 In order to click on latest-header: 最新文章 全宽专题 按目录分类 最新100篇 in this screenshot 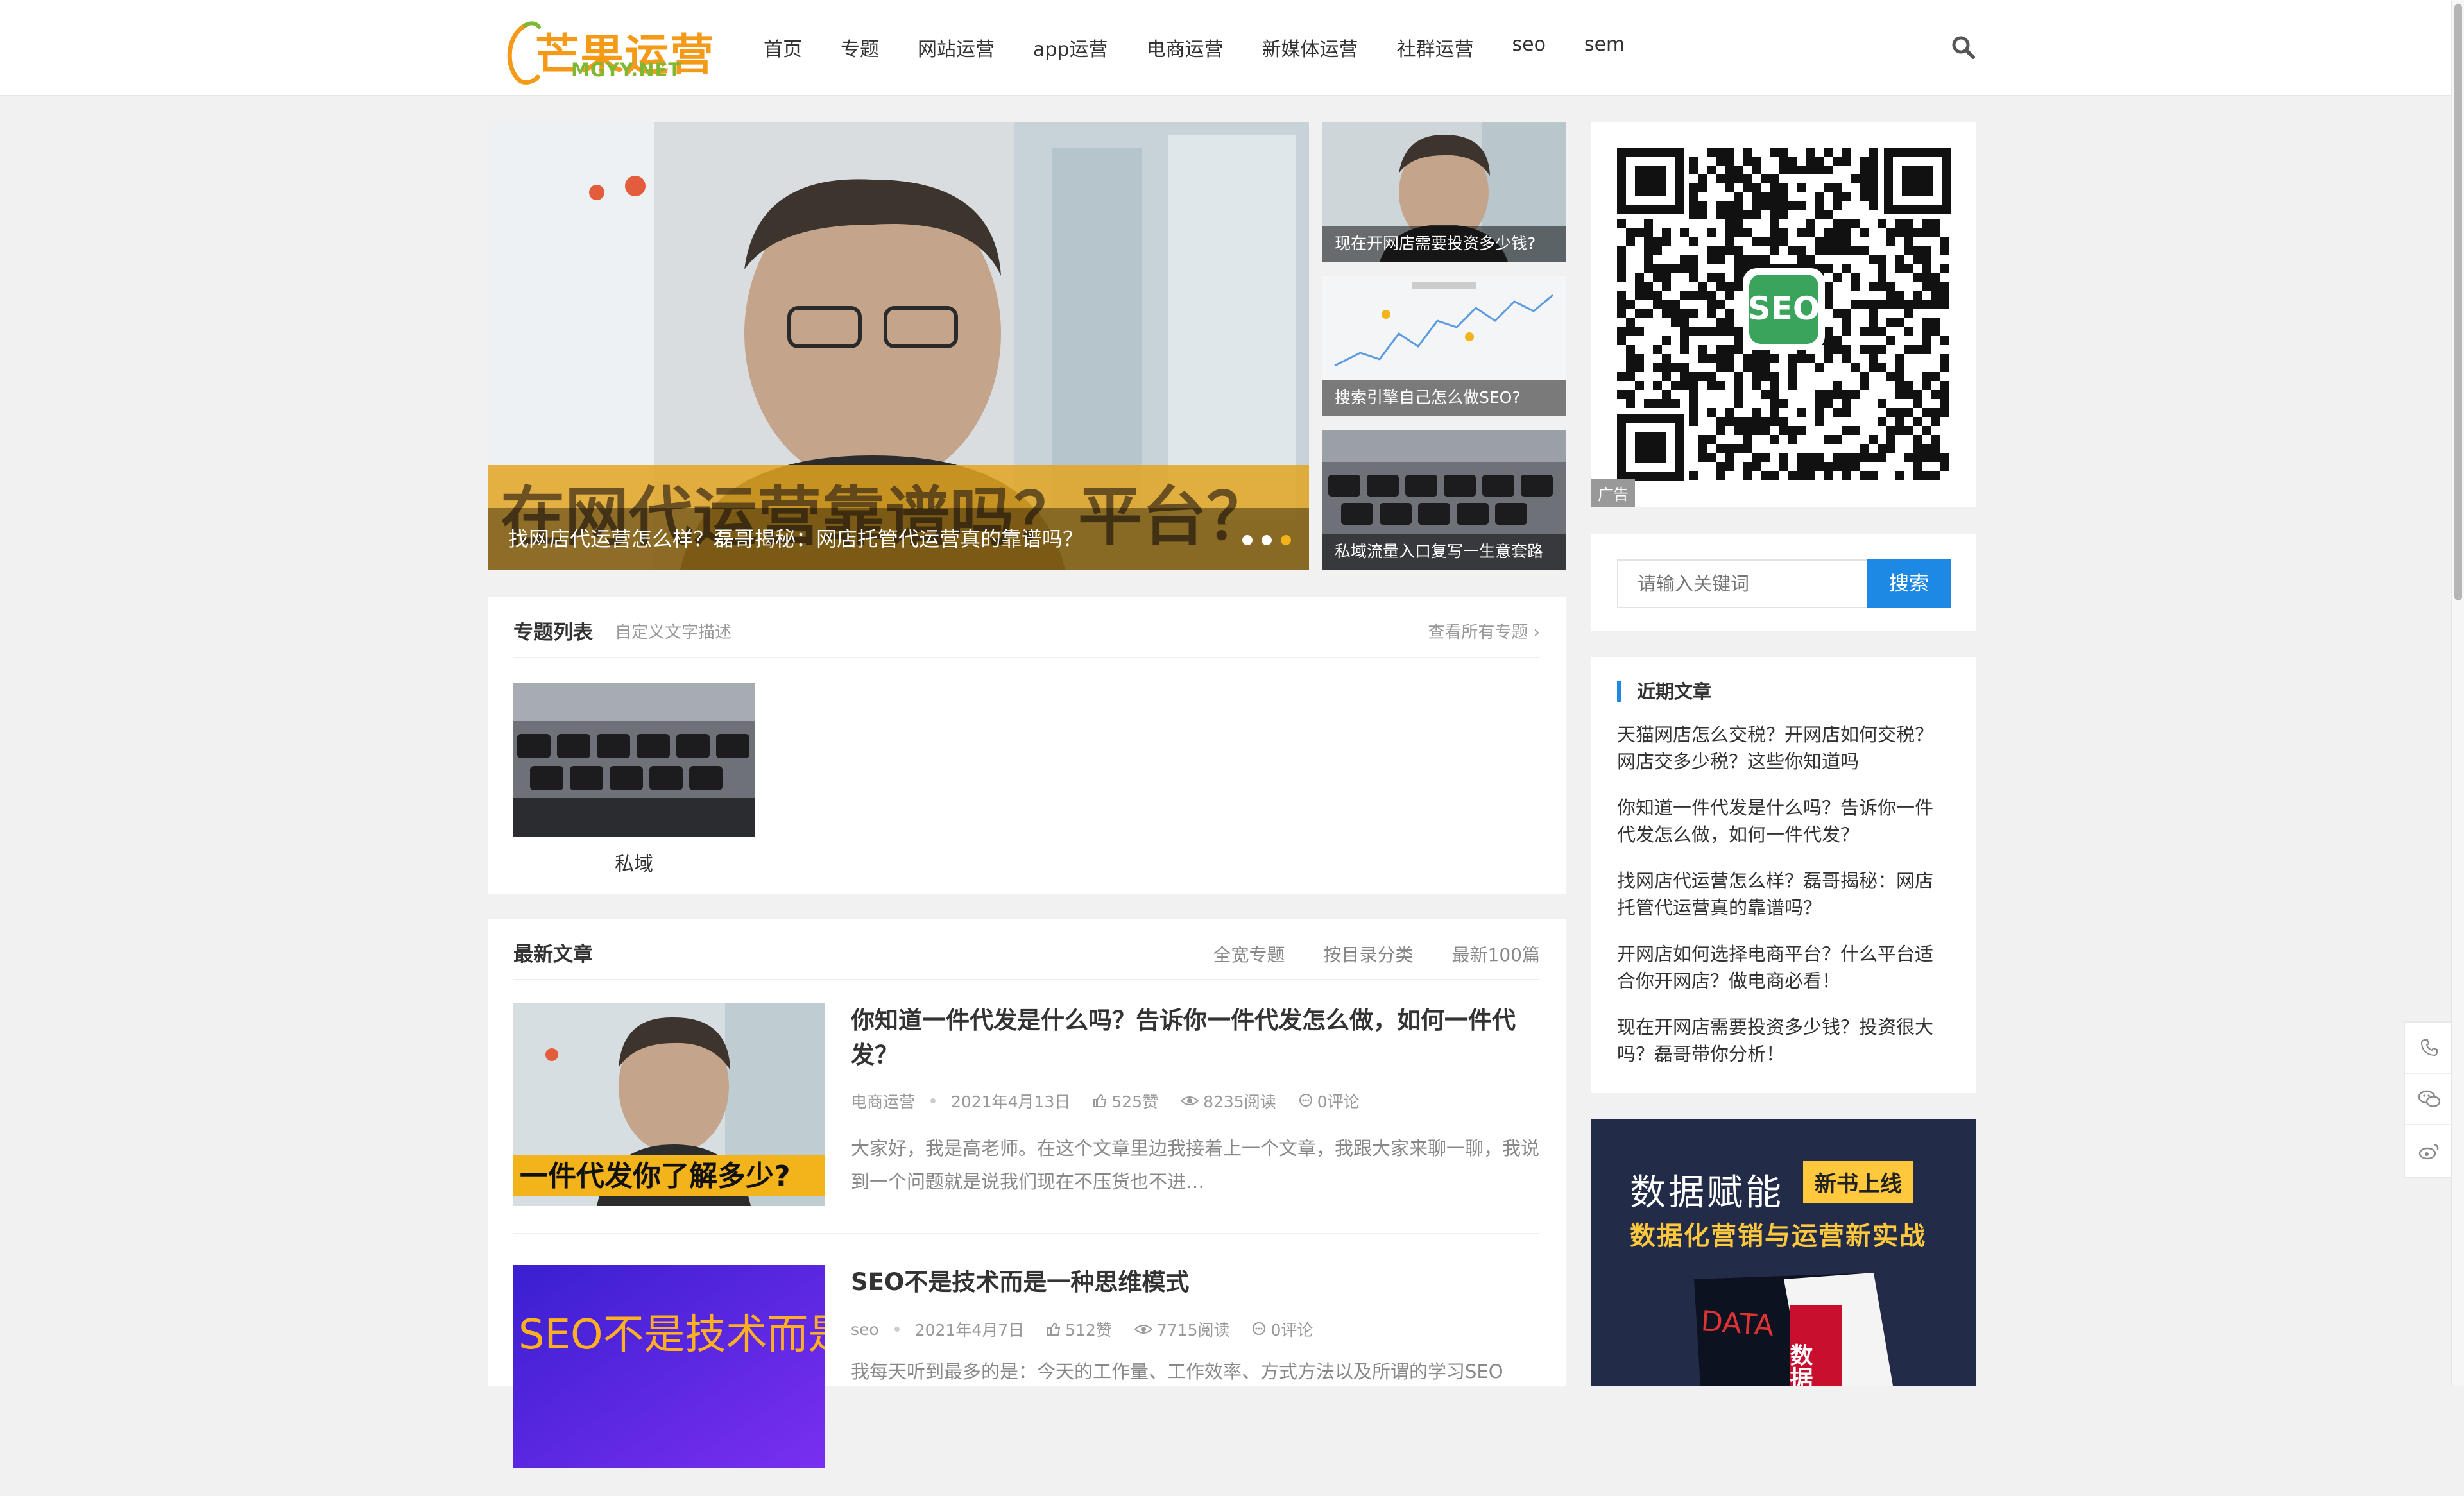, I will do `click(1026, 949)`.